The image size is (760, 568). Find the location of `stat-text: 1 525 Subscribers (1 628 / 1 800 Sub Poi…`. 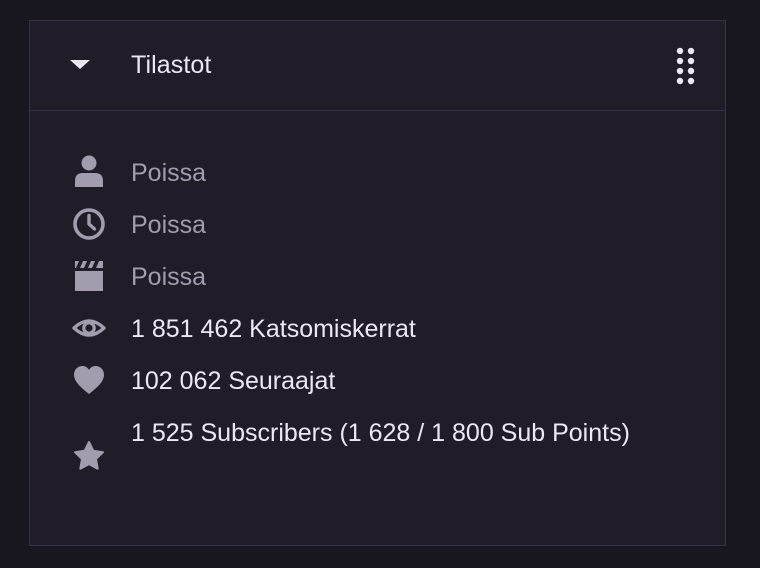

stat-text: 1 525 Subscribers (1 628 / 1 800 Sub Poi… is located at coordinates (380, 433).